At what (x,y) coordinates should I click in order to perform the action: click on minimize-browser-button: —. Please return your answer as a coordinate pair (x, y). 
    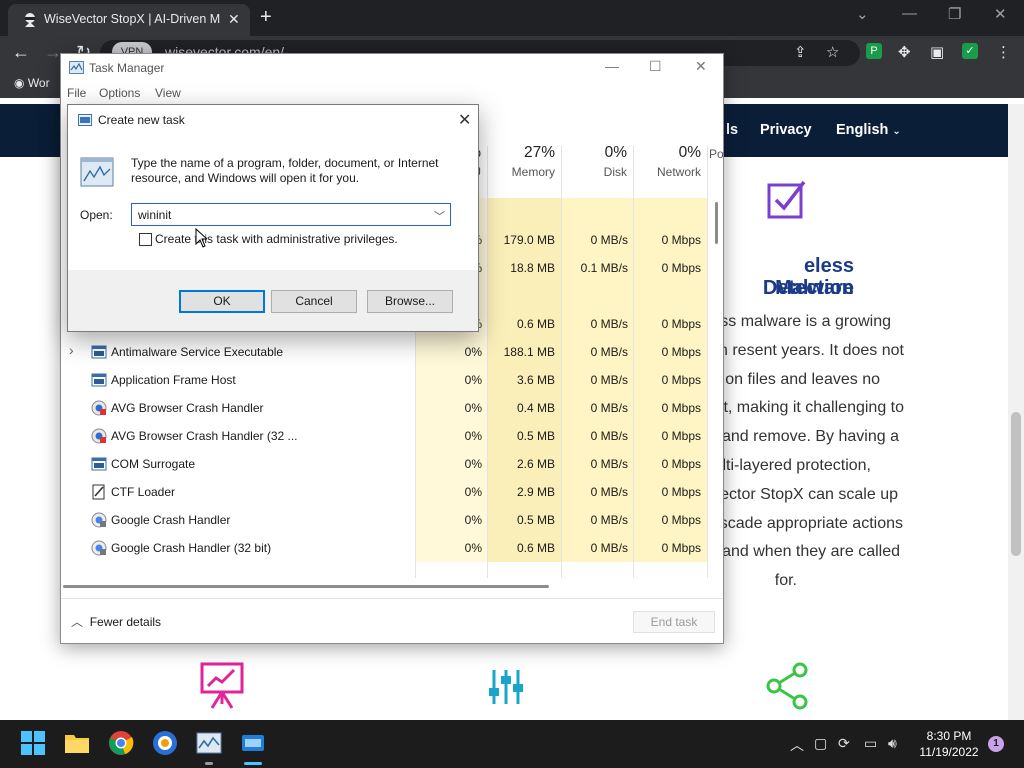
    Looking at the image, I should click on (909, 13).